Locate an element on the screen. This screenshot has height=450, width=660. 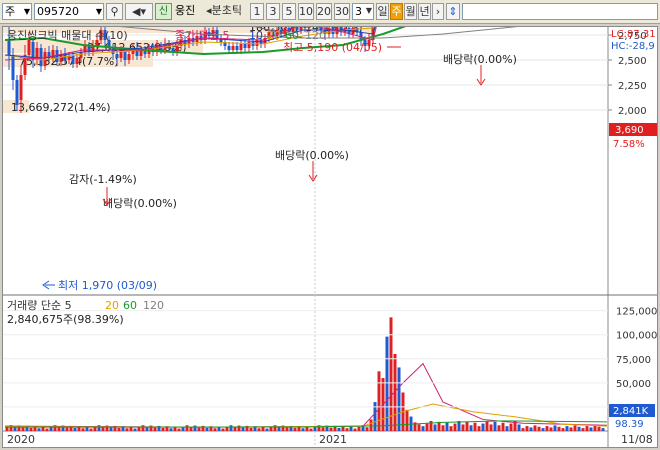
period-1: 1 is located at coordinates (257, 11).